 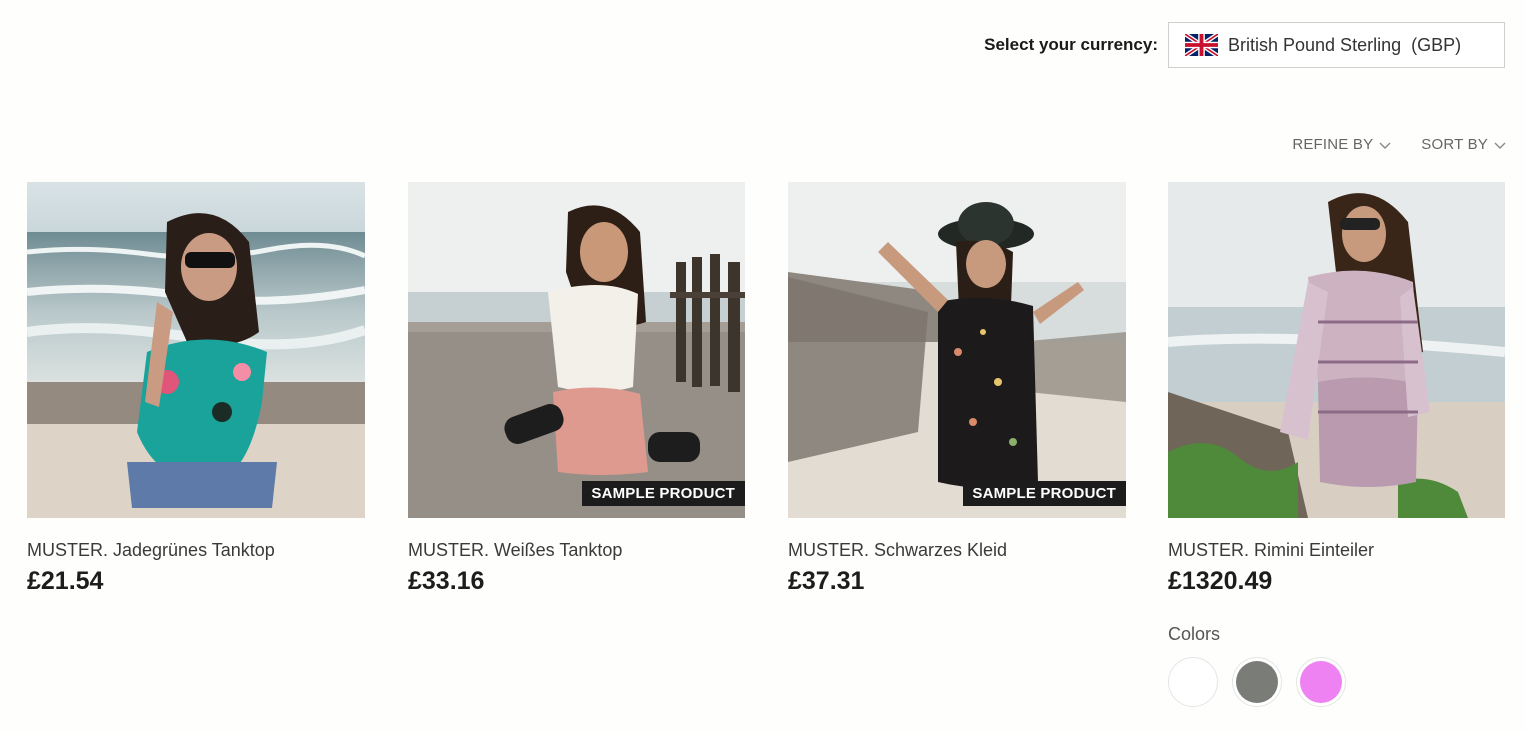 I want to click on sort-by-label: SORT BY, so click(x=1454, y=144).